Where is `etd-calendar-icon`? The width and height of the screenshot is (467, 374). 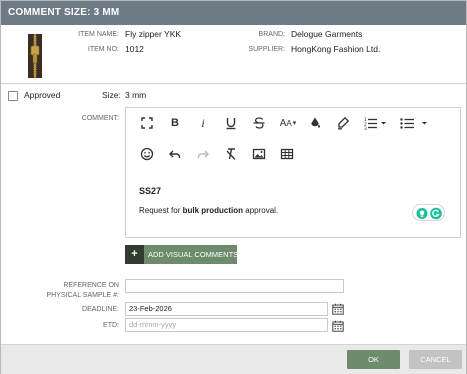 etd-calendar-icon is located at coordinates (338, 325).